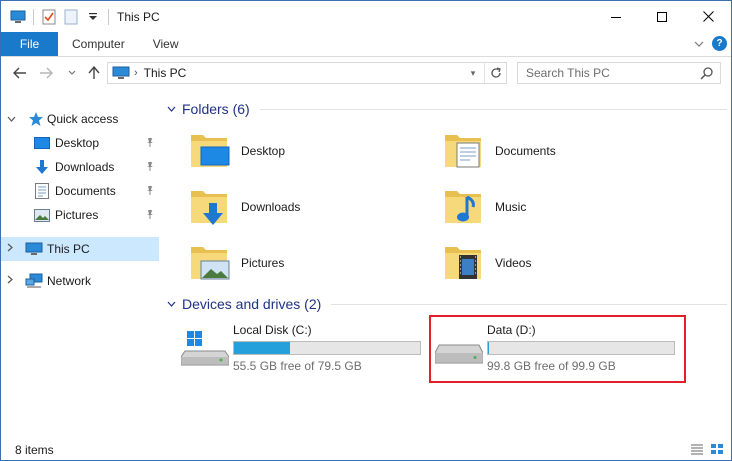  Describe the element at coordinates (697, 449) in the screenshot. I see `details-view-icon` at that location.